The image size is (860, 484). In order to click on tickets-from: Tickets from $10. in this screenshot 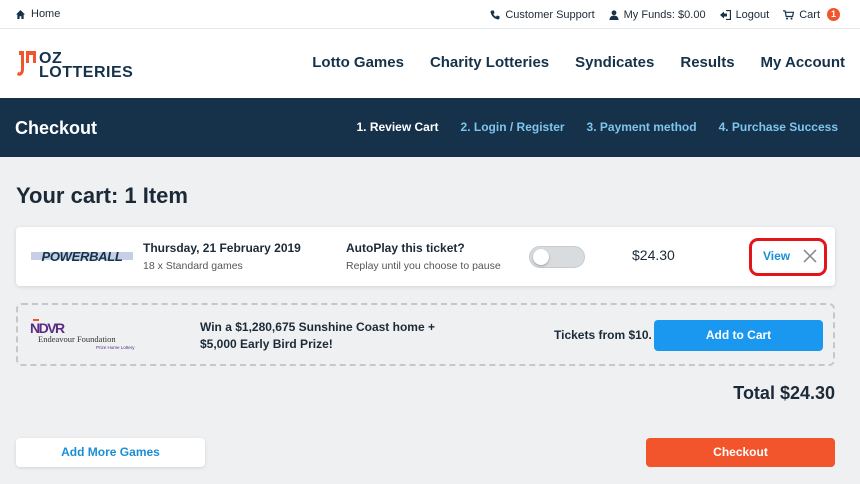, I will do `click(603, 335)`.